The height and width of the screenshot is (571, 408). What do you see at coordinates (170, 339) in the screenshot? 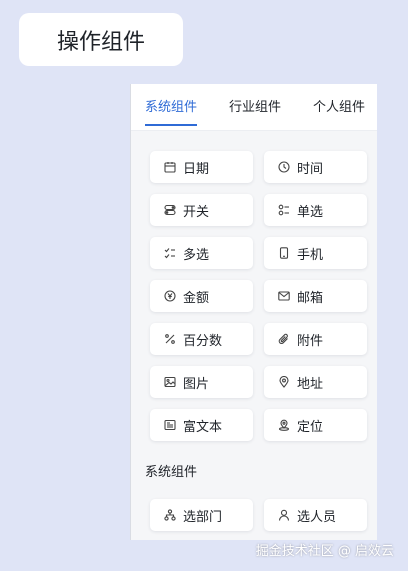
I see `percent-icon` at bounding box center [170, 339].